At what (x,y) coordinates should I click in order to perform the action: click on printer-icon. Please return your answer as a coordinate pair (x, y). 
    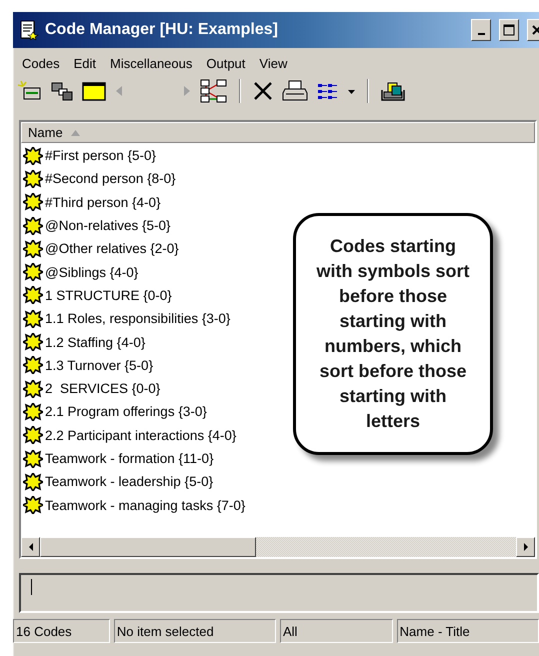
    Looking at the image, I should click on (295, 91).